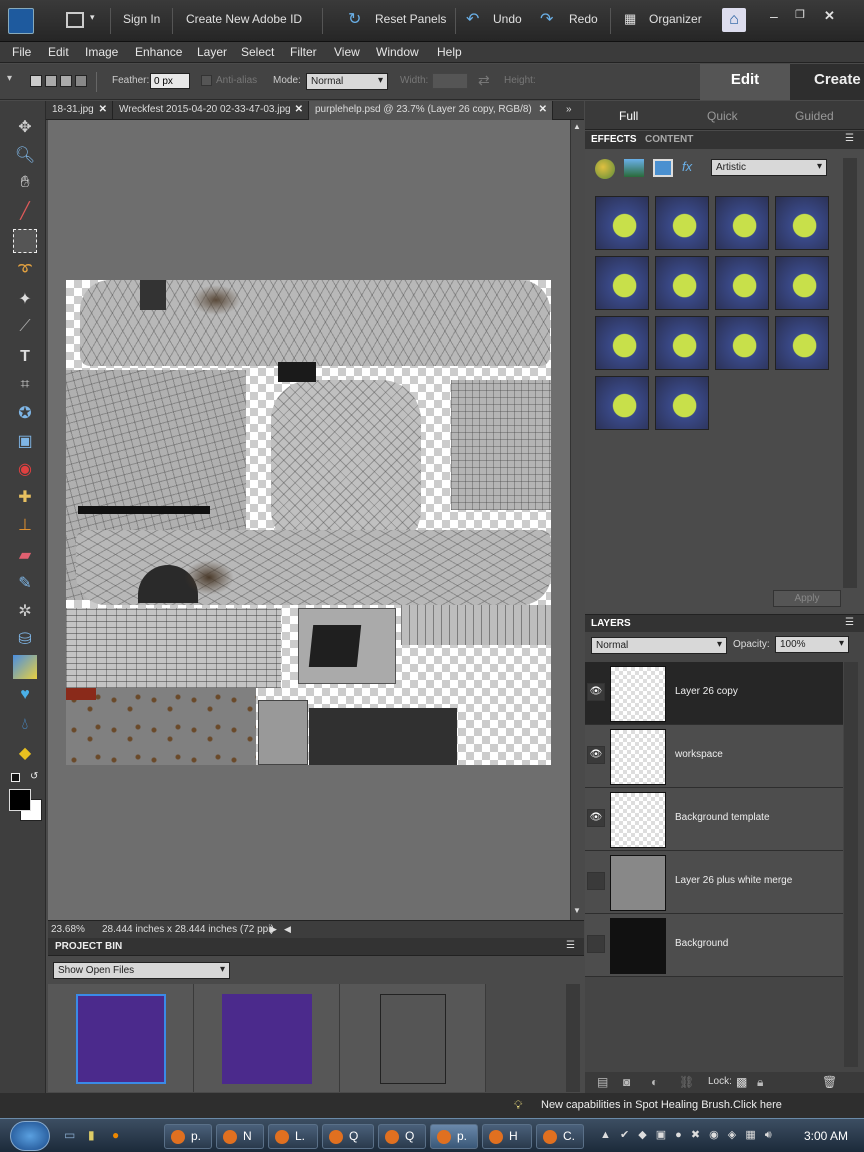 The height and width of the screenshot is (1152, 864). What do you see at coordinates (51, 81) in the screenshot?
I see `selection-add-icon` at bounding box center [51, 81].